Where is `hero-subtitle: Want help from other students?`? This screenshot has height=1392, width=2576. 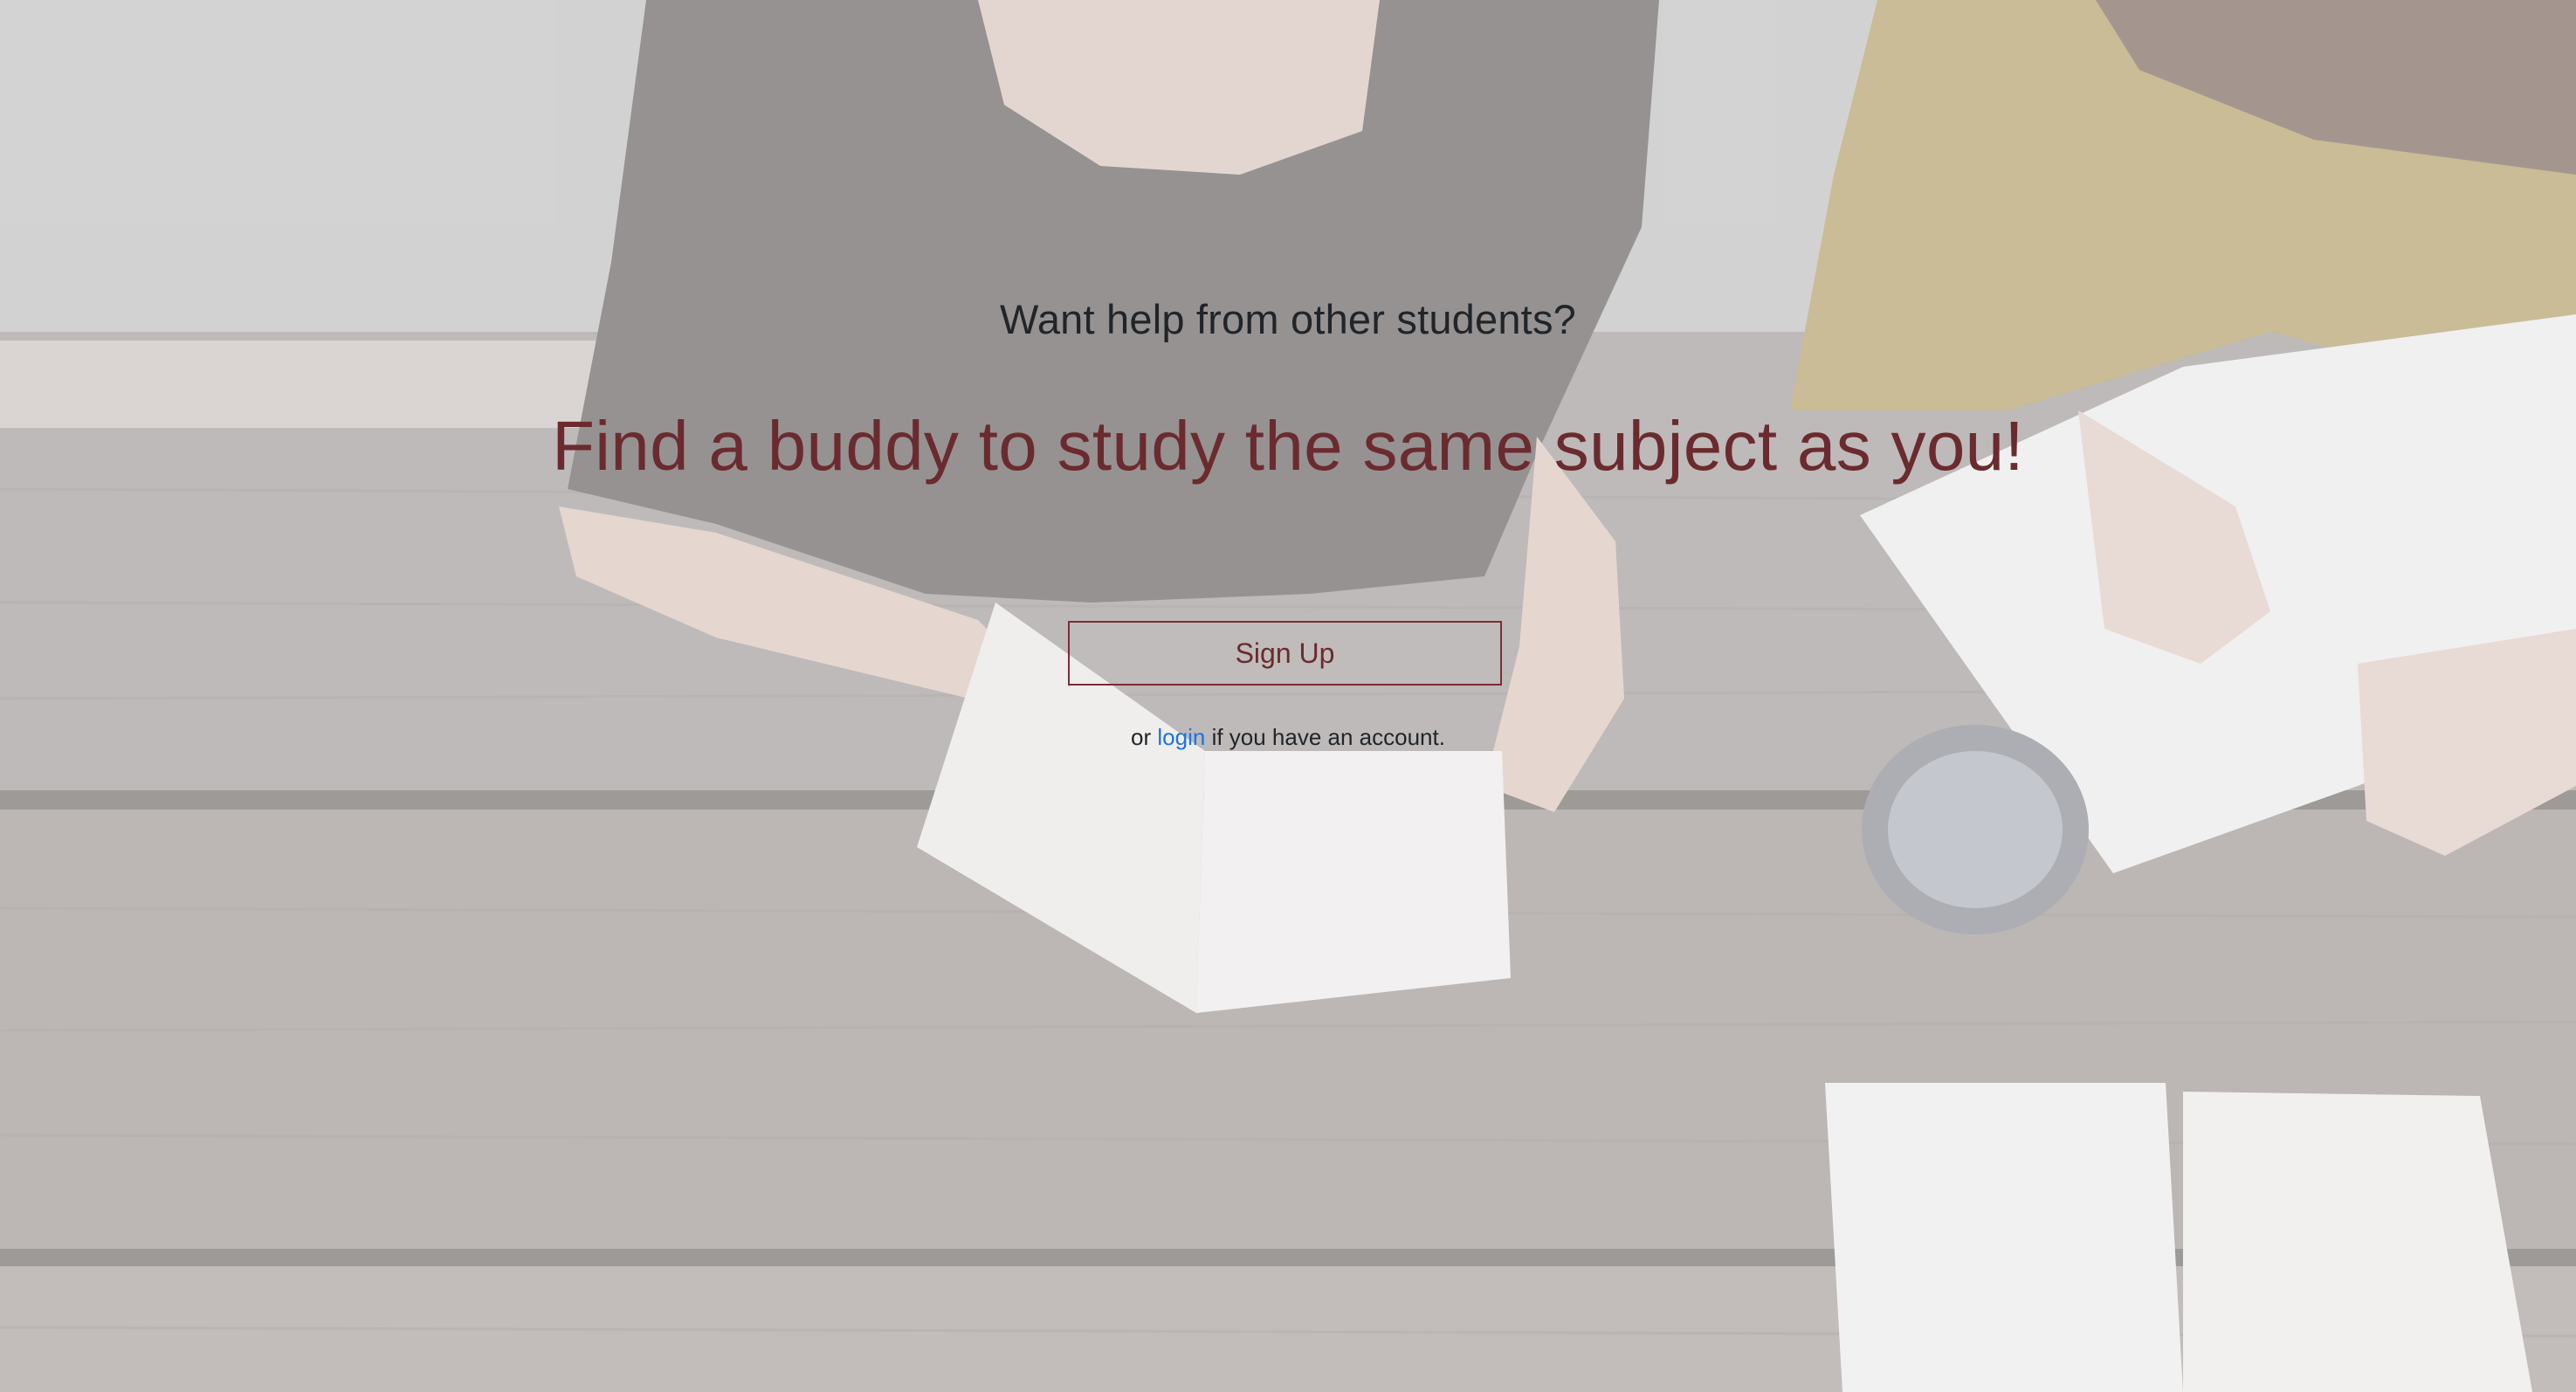 hero-subtitle: Want help from other students? is located at coordinates (1288, 319).